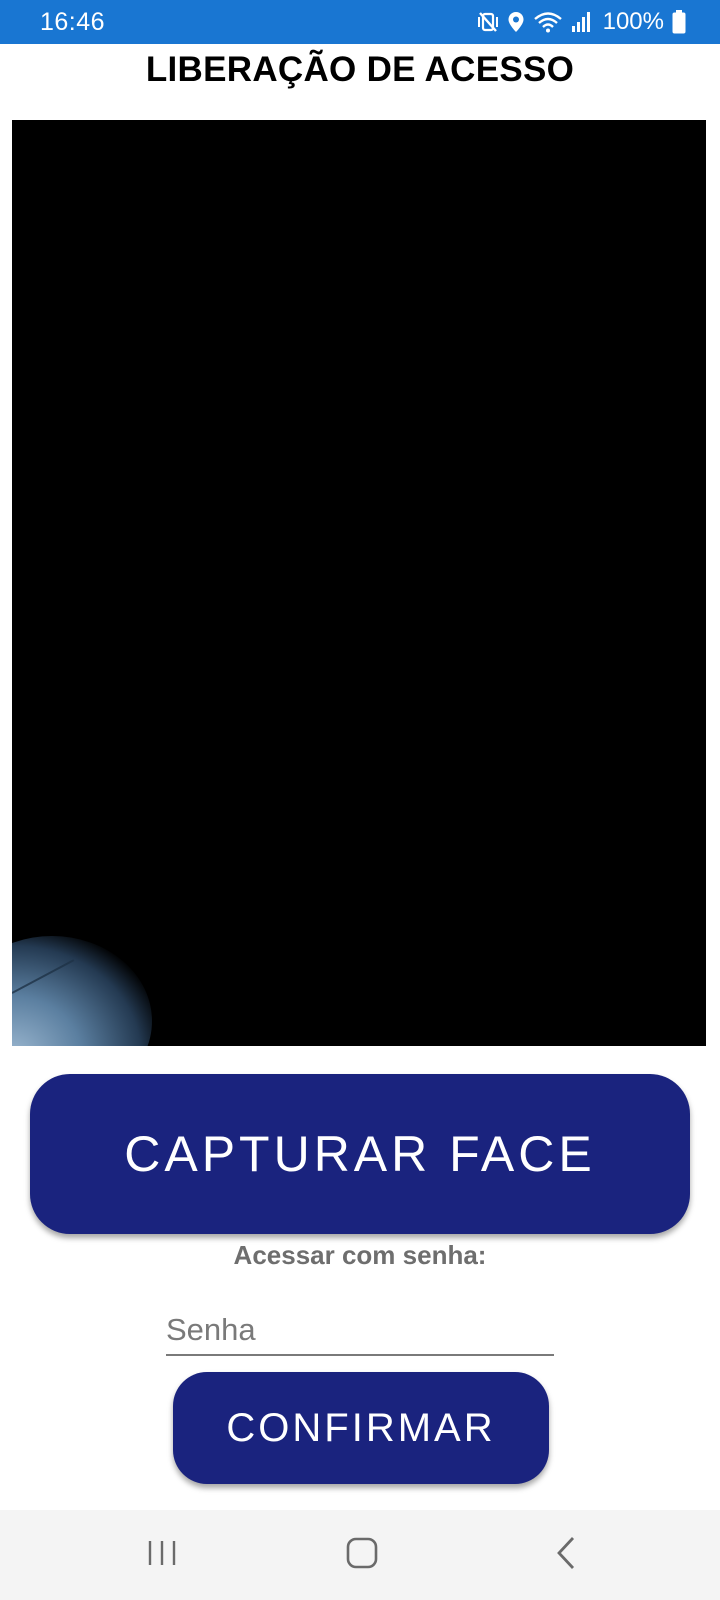 The image size is (720, 1600). Describe the element at coordinates (679, 22) in the screenshot. I see `battery-icon` at that location.